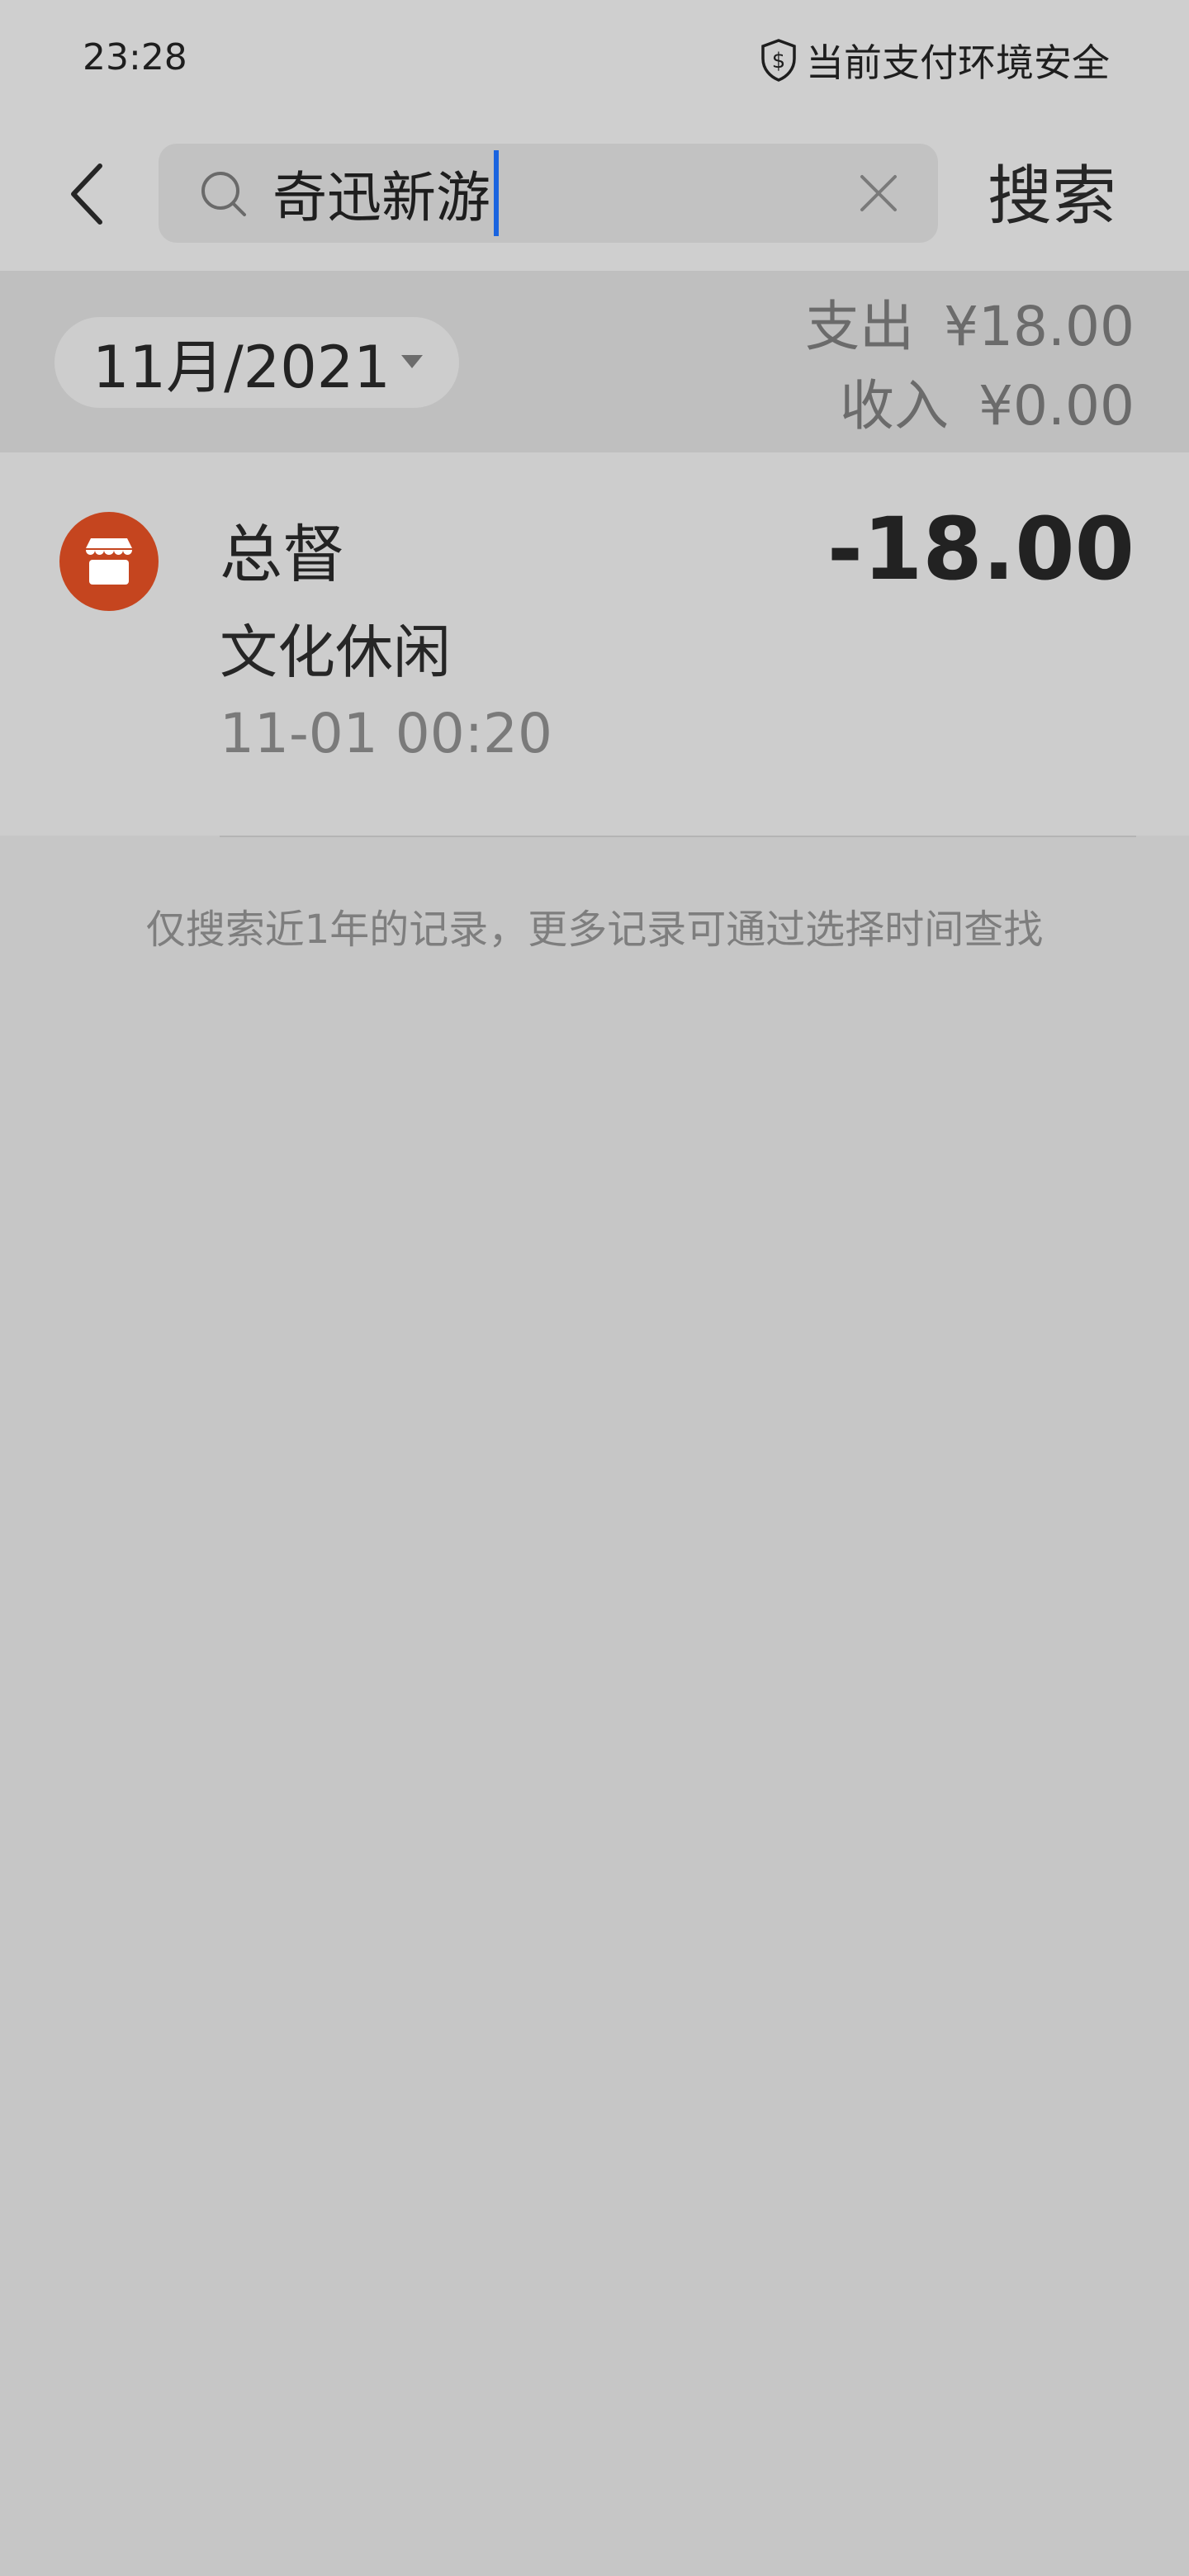 Image resolution: width=1189 pixels, height=2576 pixels. I want to click on expense-value: ¥18.00, so click(1039, 326).